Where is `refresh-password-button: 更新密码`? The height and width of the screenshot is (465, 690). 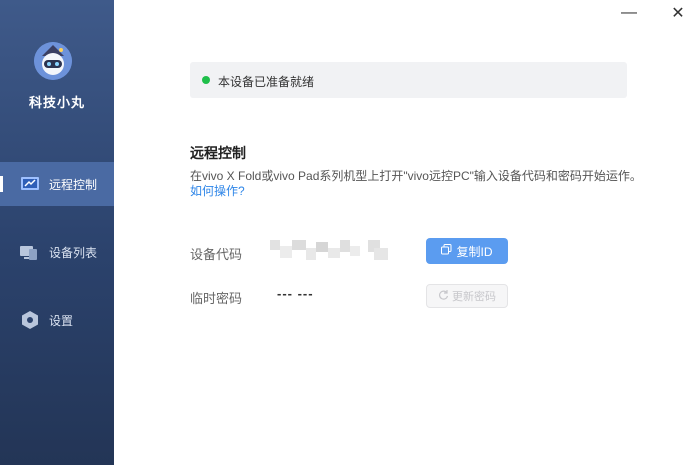 refresh-password-button: 更新密码 is located at coordinates (467, 296).